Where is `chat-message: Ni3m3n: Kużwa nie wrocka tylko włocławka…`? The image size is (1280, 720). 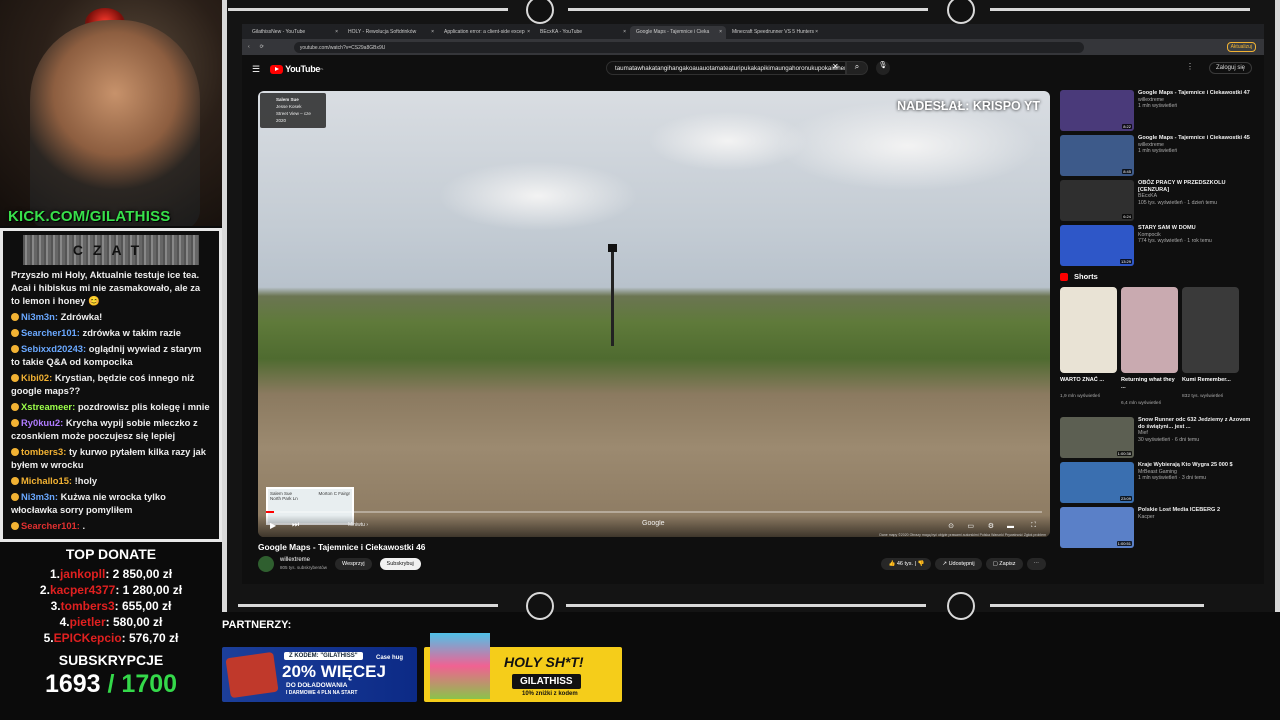
chat-message: Ni3m3n: Kużwa nie wrocka tylko włocławka… is located at coordinates (111, 503).